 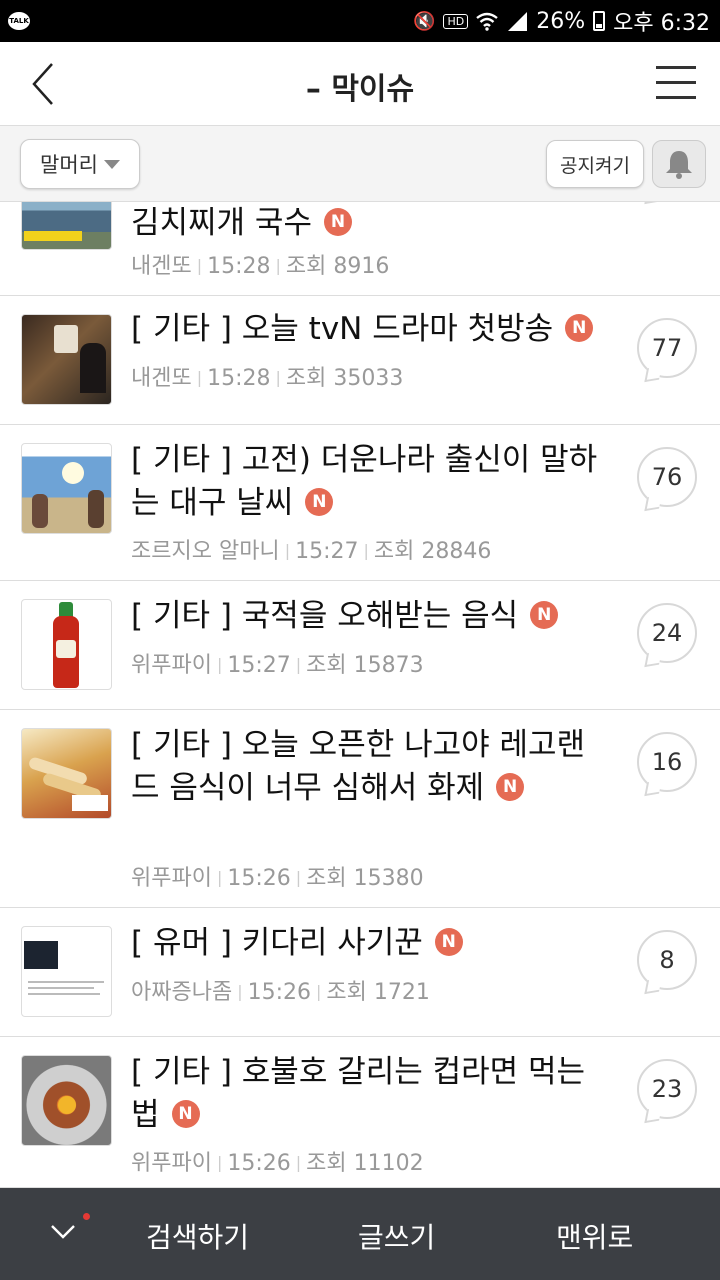 I want to click on battery-percent: 26%, so click(x=561, y=21).